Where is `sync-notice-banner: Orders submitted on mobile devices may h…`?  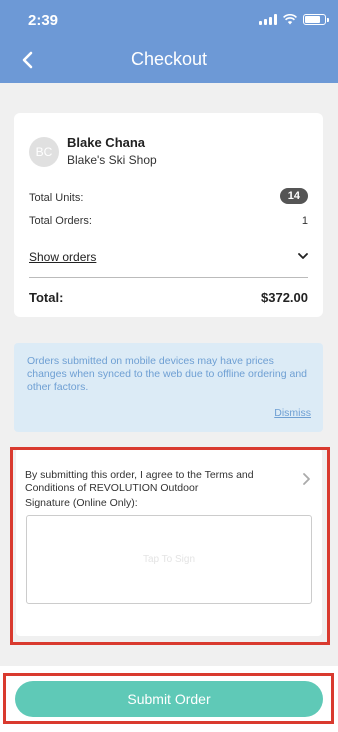
sync-notice-banner: Orders submitted on mobile devices may h… is located at coordinates (168, 387).